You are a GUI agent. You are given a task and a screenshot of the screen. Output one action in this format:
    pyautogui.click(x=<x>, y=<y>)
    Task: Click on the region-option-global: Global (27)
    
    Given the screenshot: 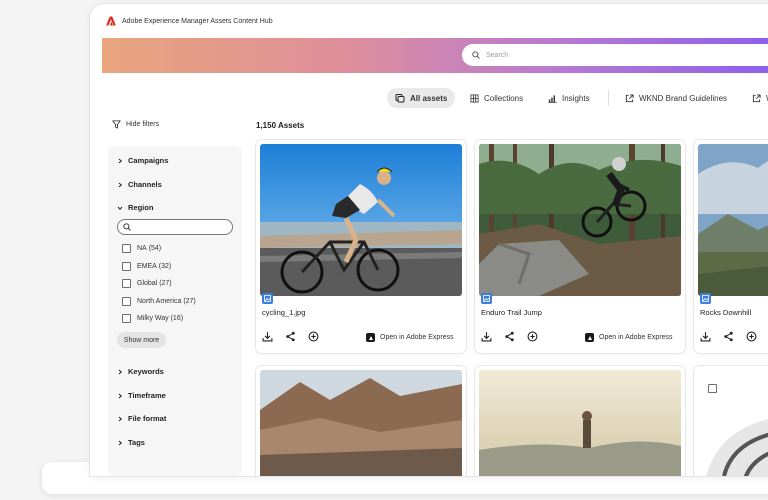 What is the action you would take?
    pyautogui.click(x=147, y=283)
    